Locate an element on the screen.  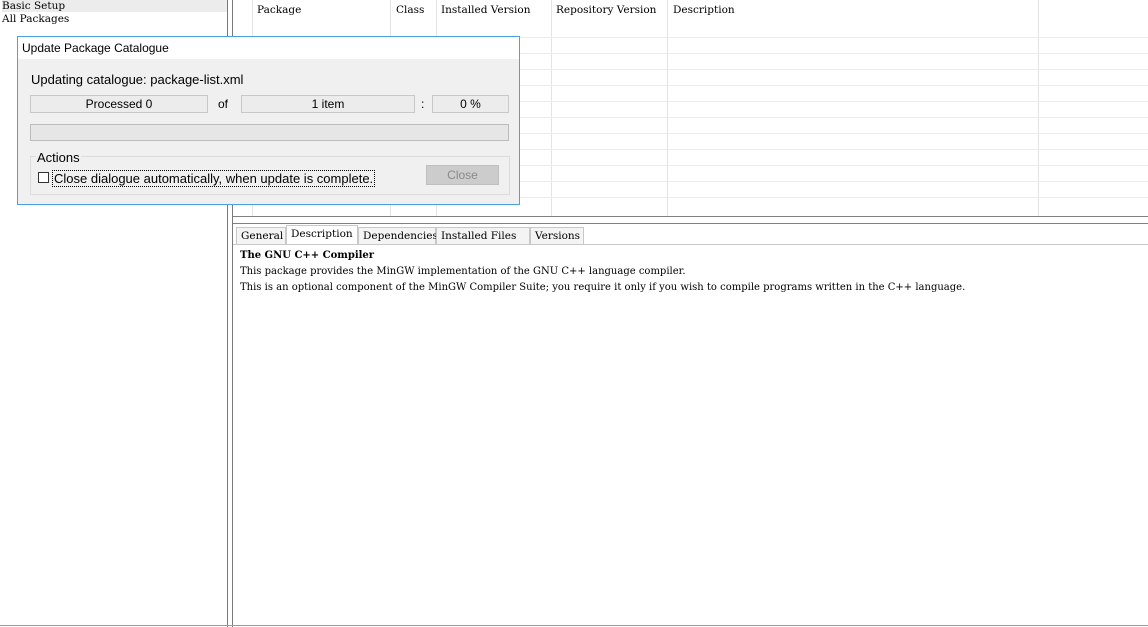
close-button: Close is located at coordinates (462, 175).